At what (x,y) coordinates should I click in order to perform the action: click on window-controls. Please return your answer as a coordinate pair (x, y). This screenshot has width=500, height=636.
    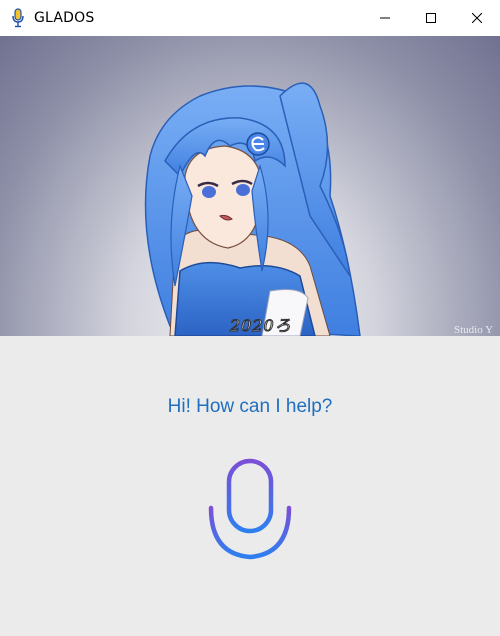
    Looking at the image, I should click on (431, 18).